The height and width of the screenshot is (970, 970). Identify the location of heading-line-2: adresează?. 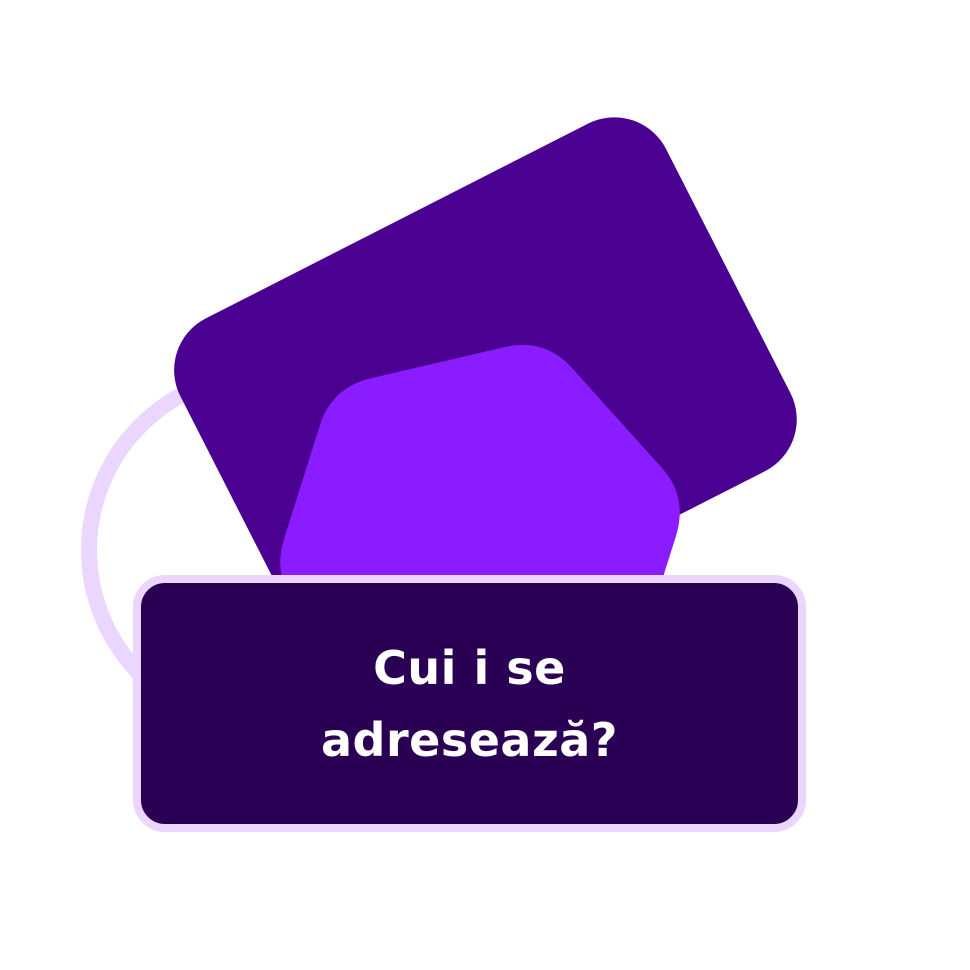
(469, 739).